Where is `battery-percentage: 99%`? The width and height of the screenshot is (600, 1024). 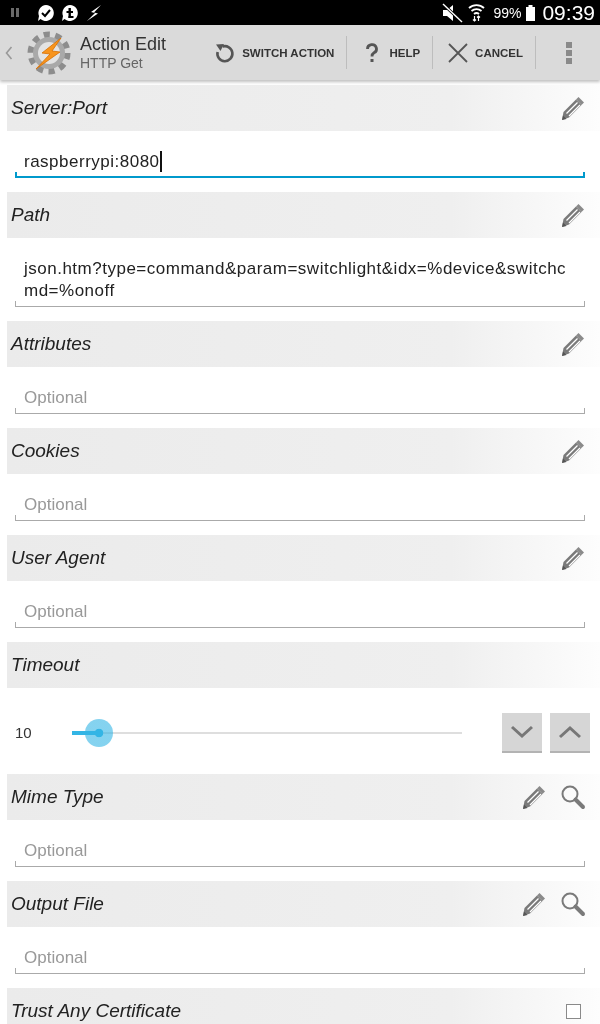
battery-percentage: 99% is located at coordinates (507, 12).